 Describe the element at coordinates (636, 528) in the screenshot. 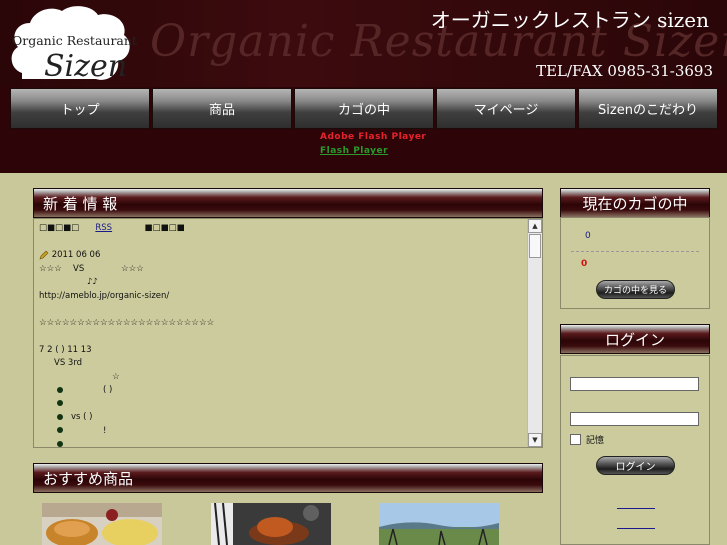

I see `forgot-password-link` at that location.